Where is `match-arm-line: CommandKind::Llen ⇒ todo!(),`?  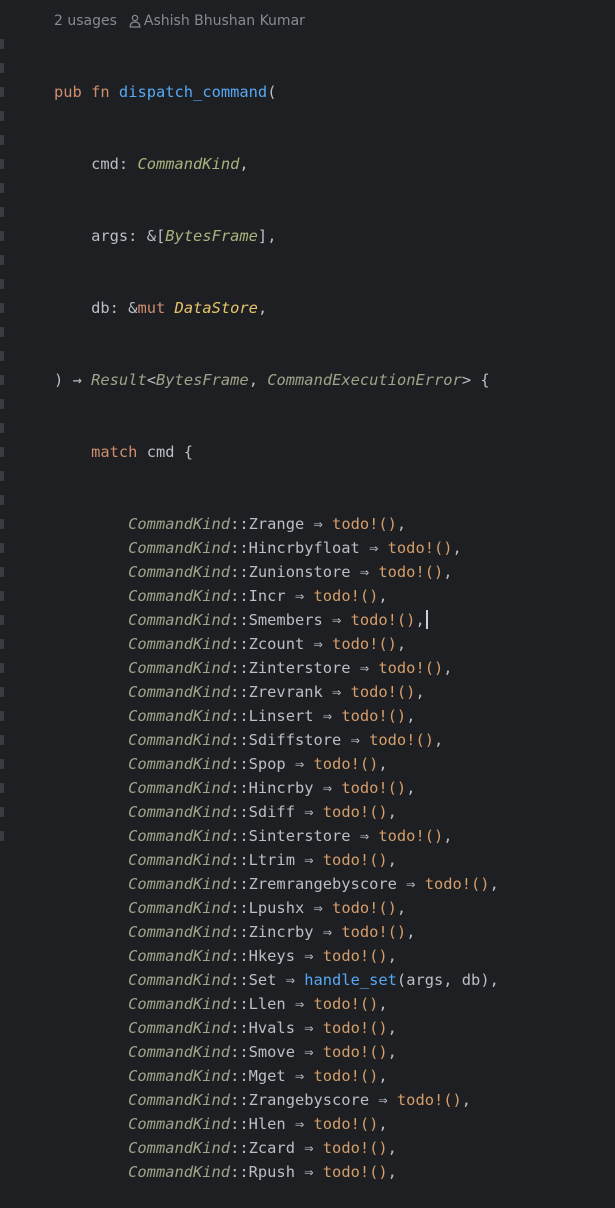 match-arm-line: CommandKind::Llen ⇒ todo!(), is located at coordinates (334, 1004).